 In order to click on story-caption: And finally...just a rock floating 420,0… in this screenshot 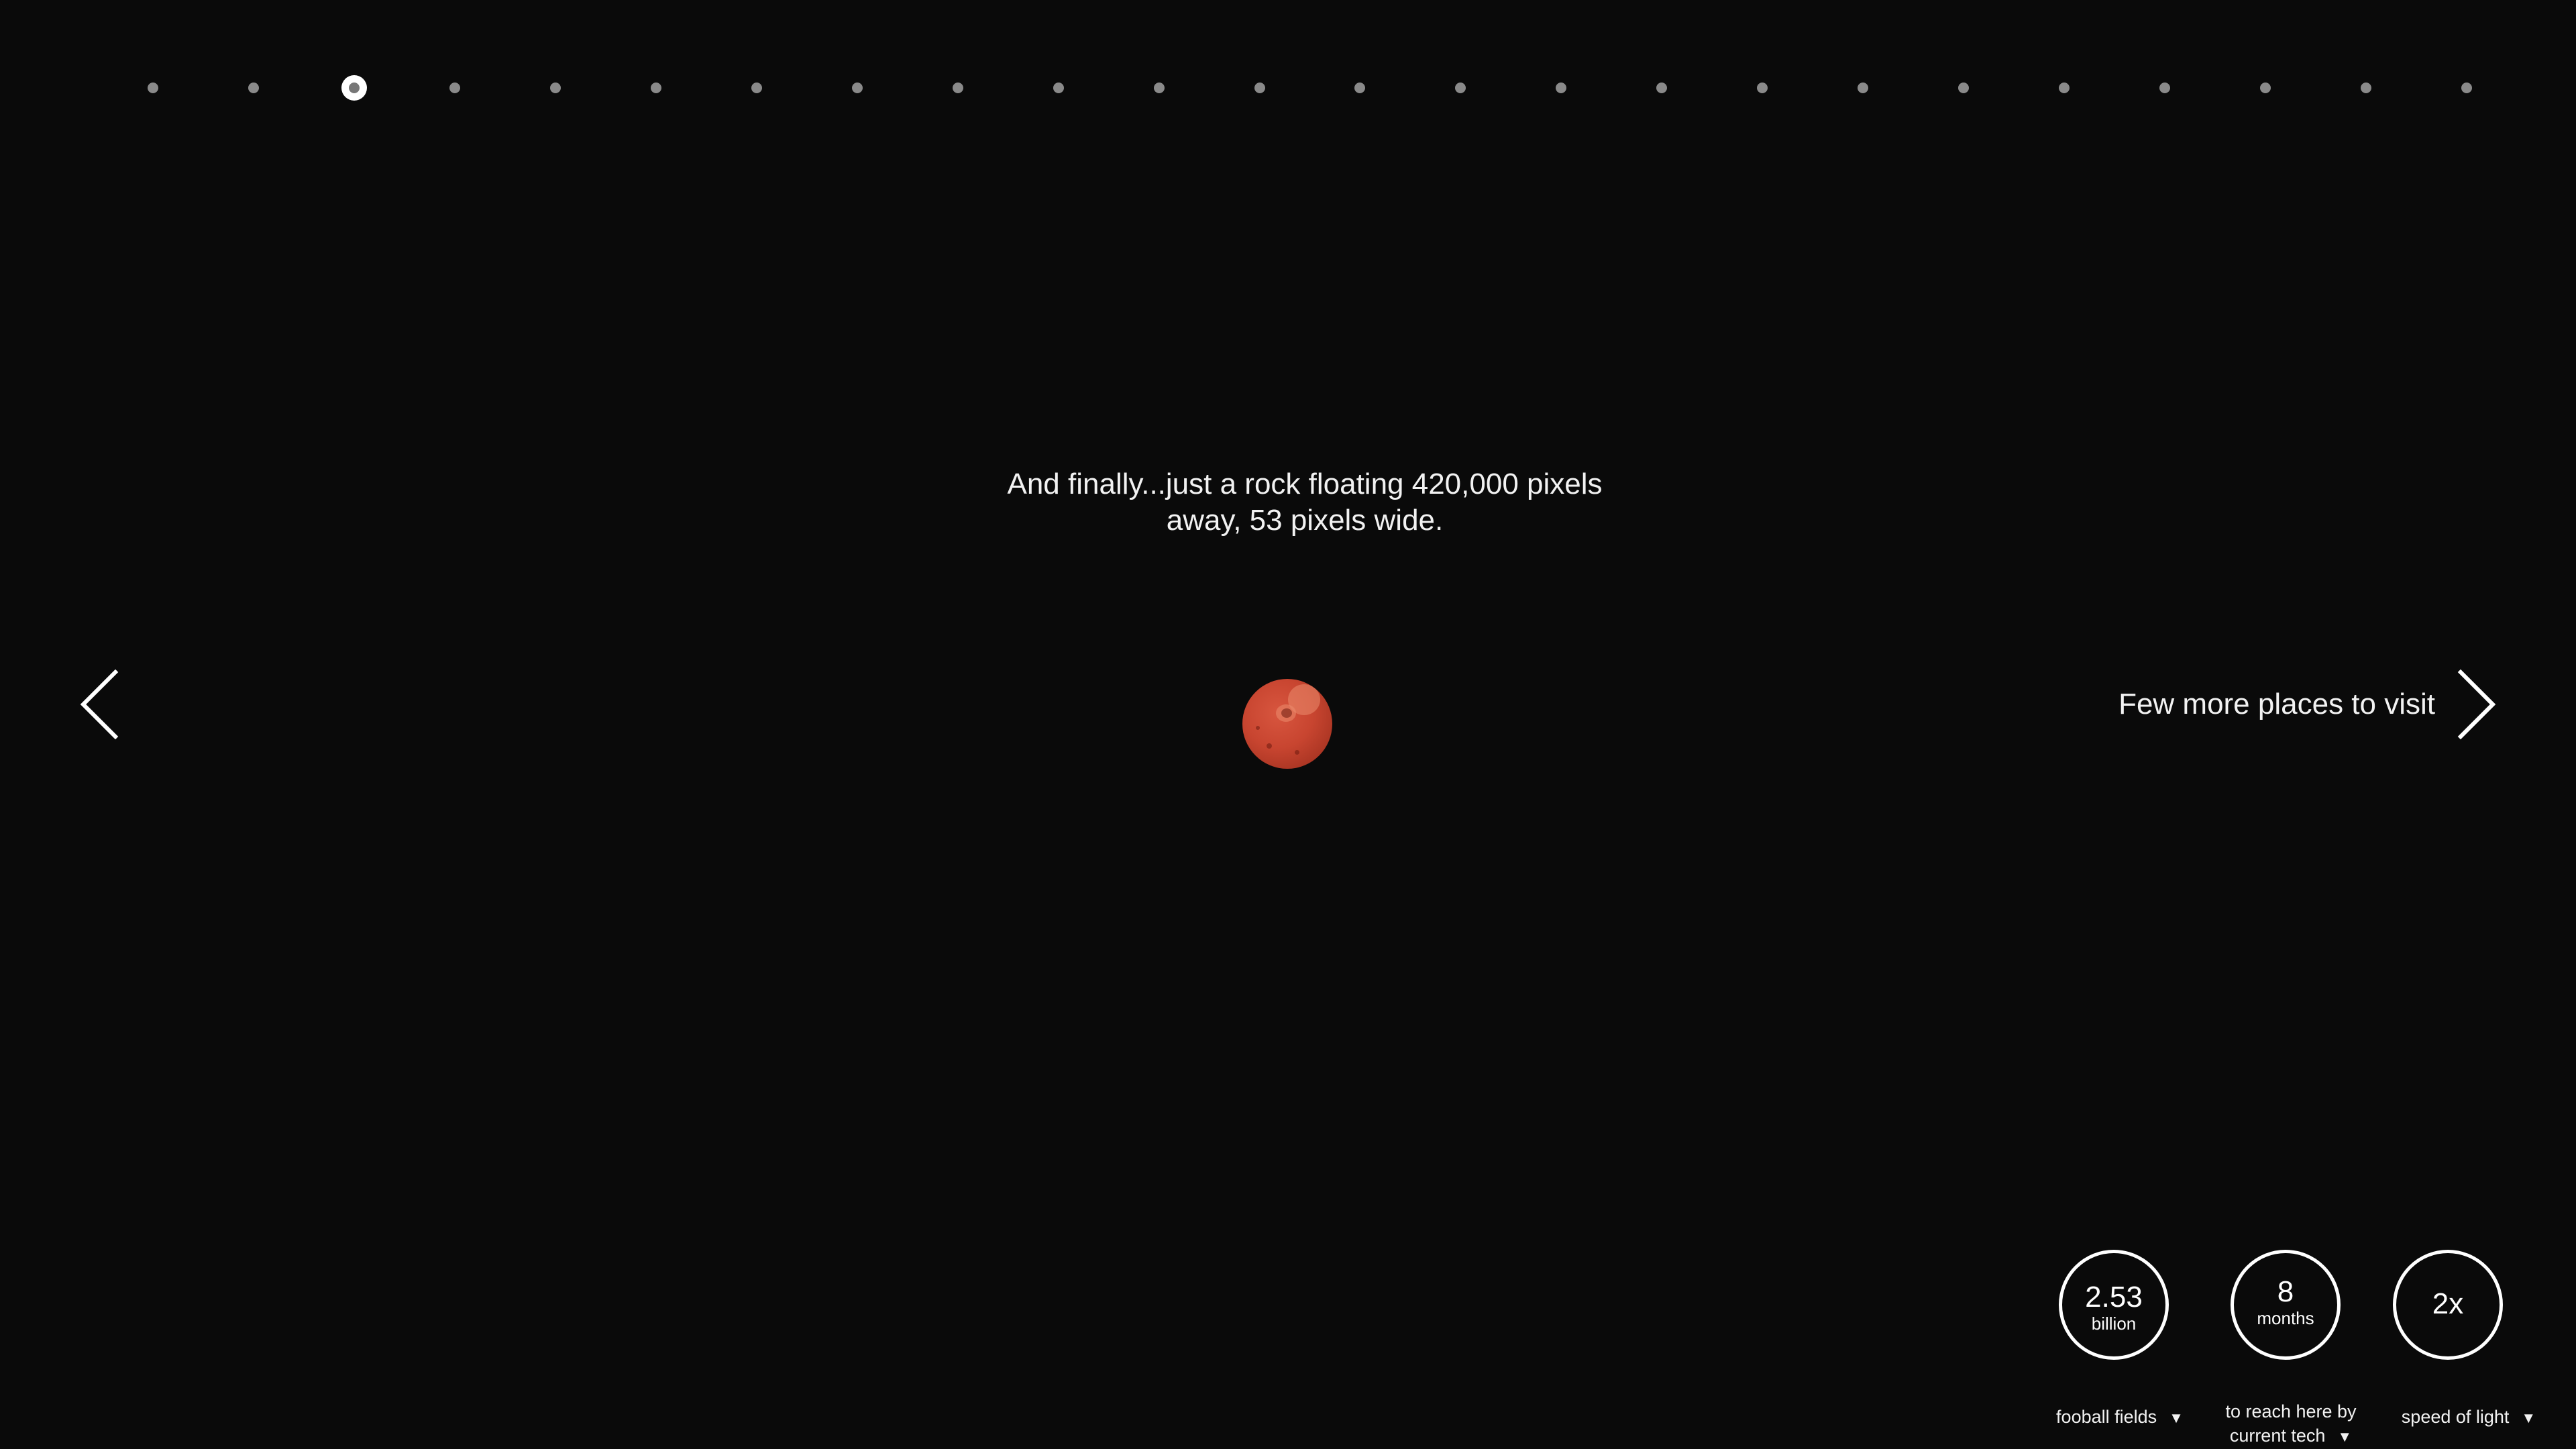, I will do `click(1305, 502)`.